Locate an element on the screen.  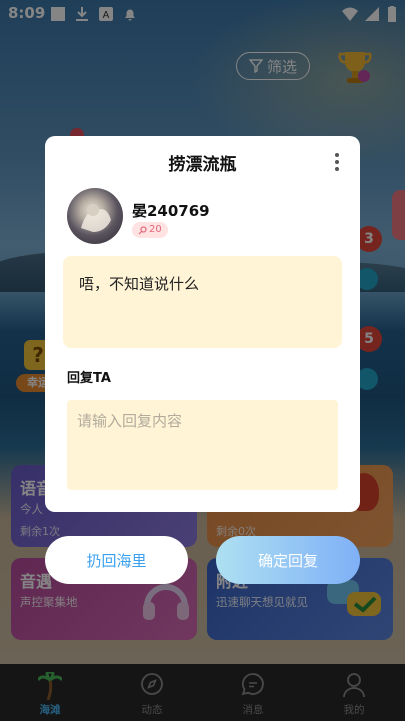
badge-value: 20 is located at coordinates (155, 229).